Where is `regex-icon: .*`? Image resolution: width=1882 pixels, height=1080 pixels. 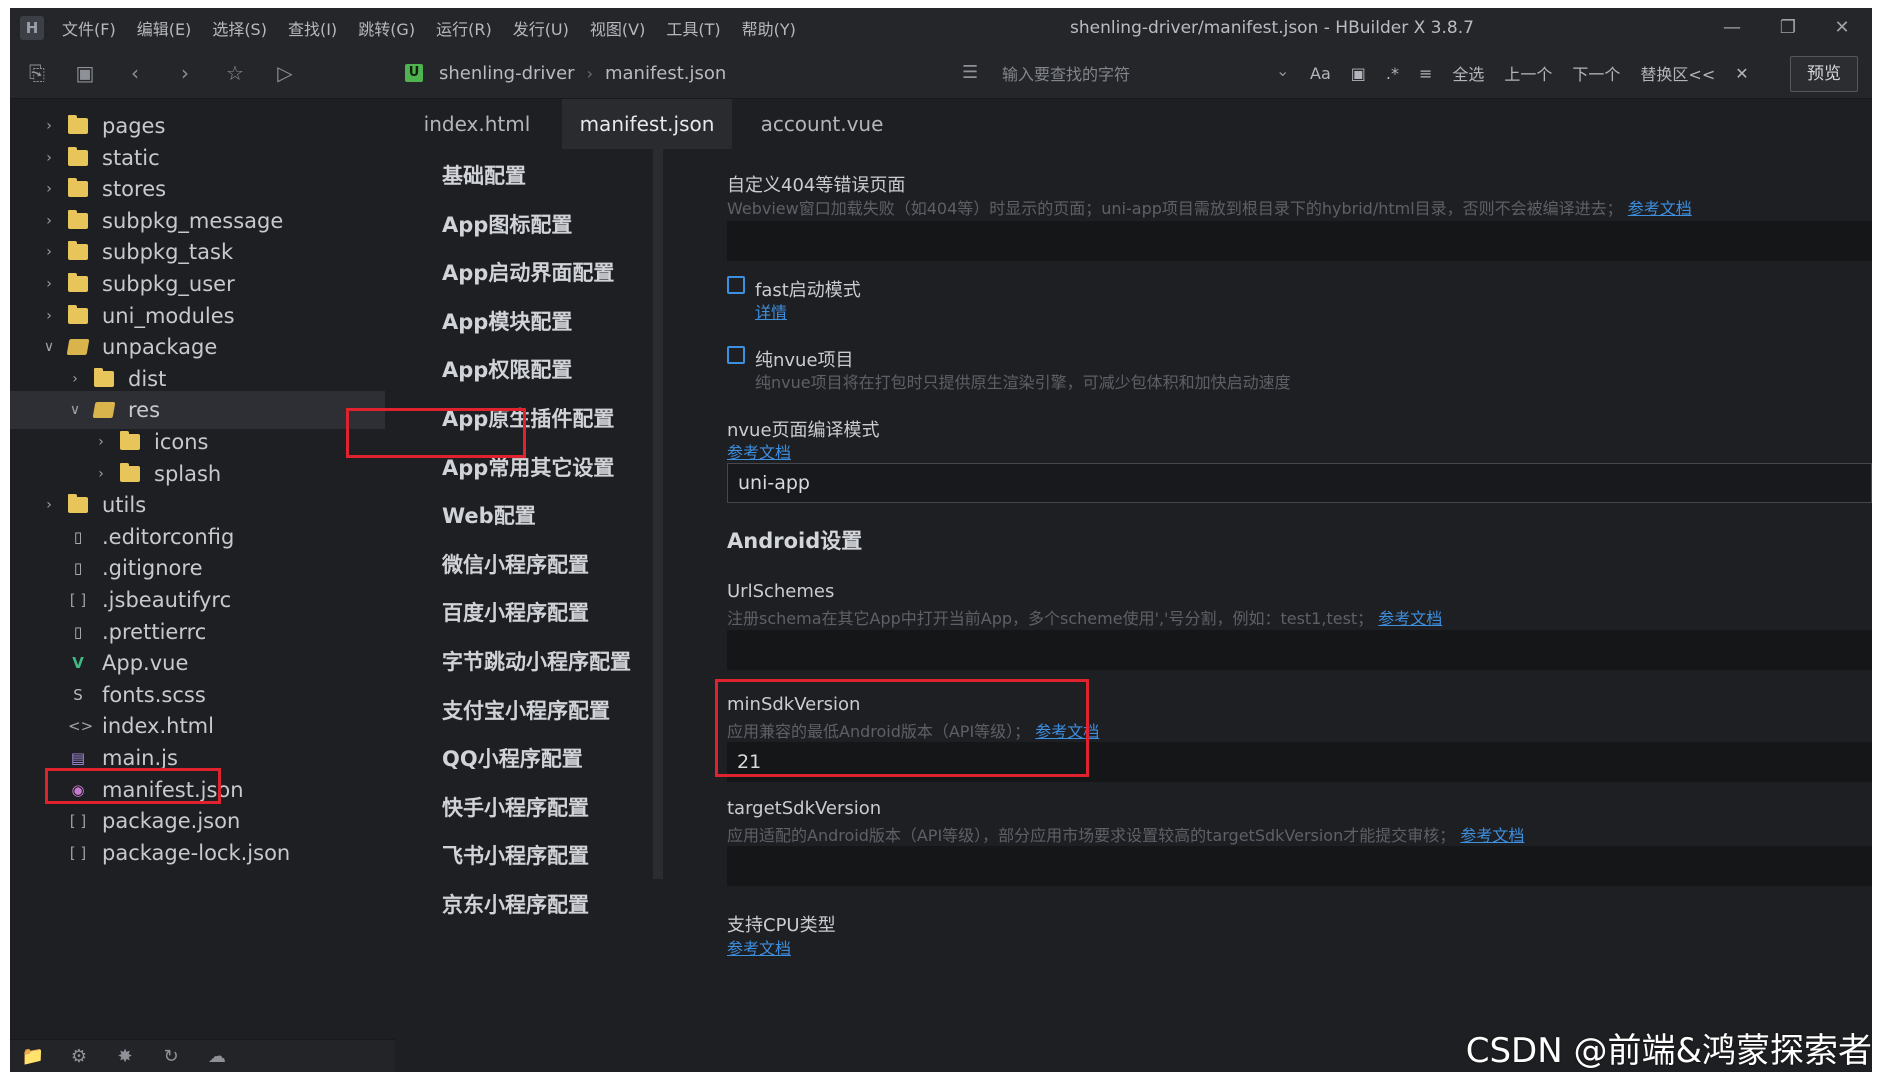 regex-icon: .* is located at coordinates (1392, 73).